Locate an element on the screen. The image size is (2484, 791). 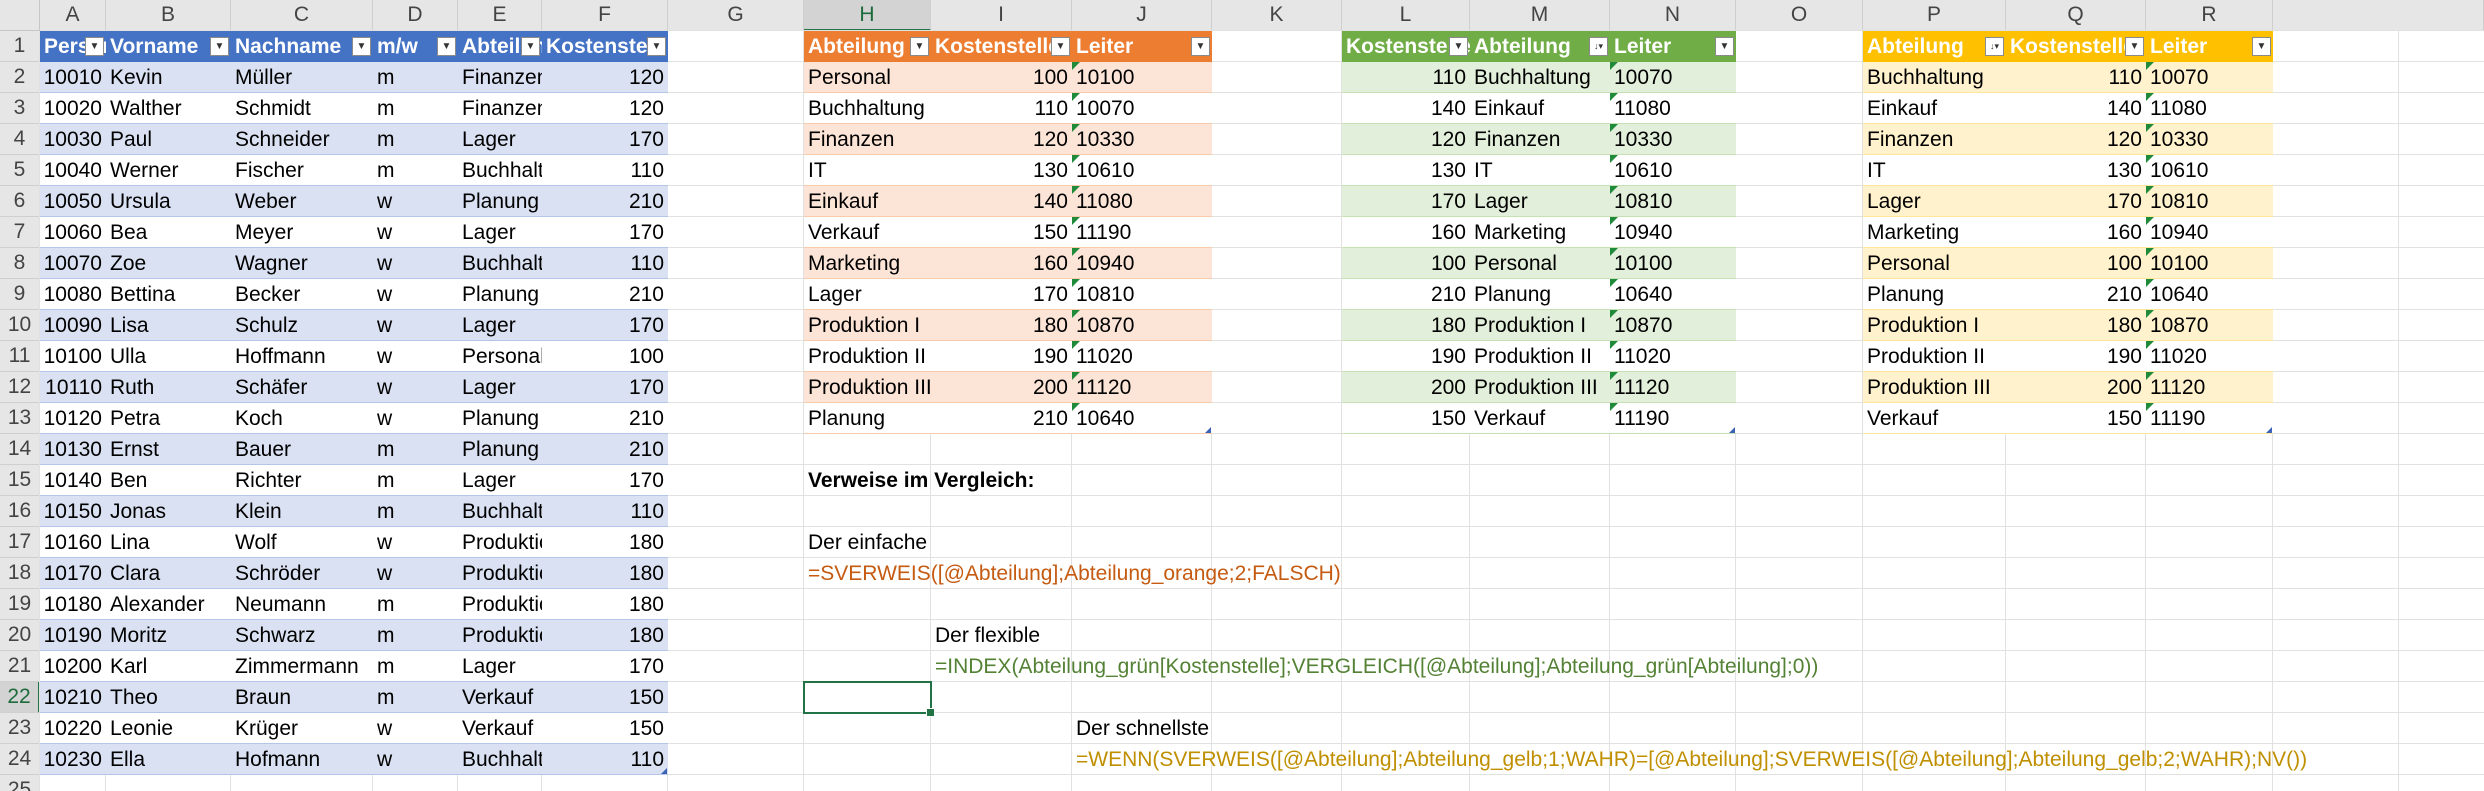
orange-cell: 10100 is located at coordinates (1142, 77).